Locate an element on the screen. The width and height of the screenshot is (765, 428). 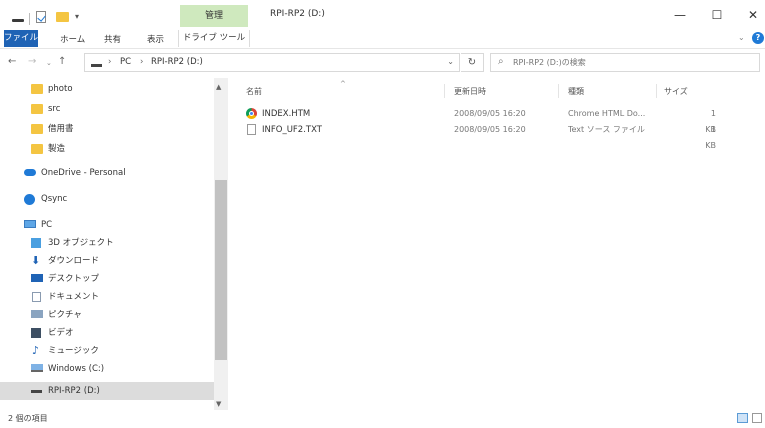
sidebar-item-label: ダウンロード is located at coordinates (74, 261).